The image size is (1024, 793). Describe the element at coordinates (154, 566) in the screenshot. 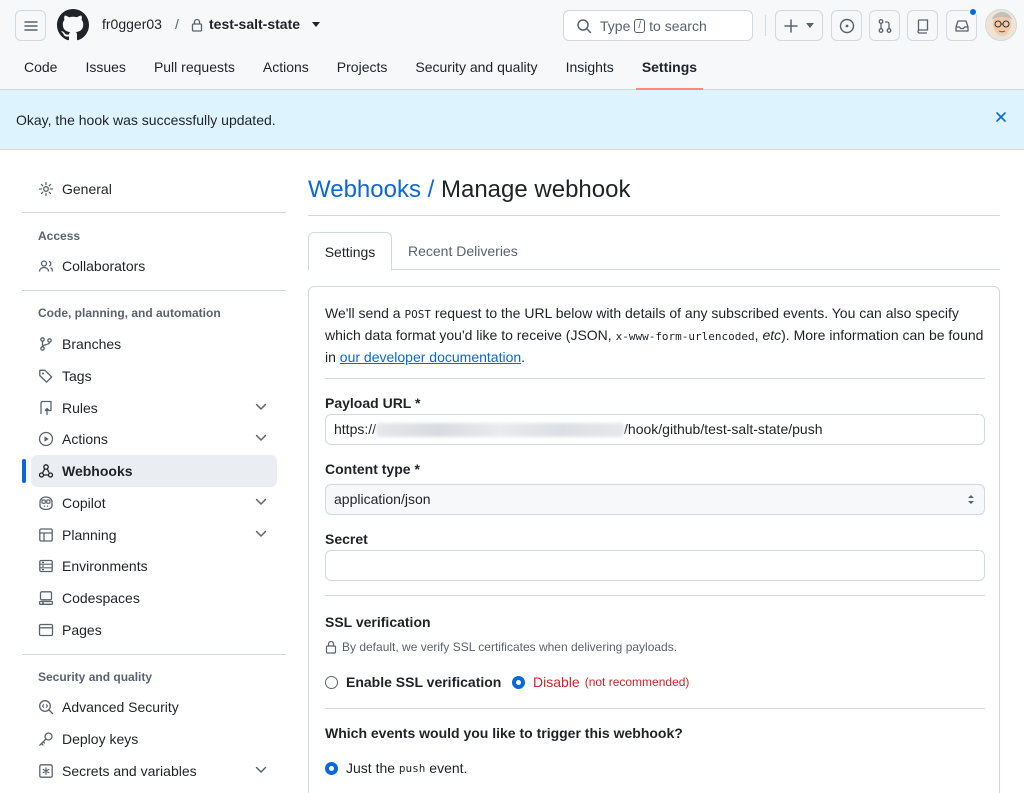

I see `sidebar-item-environments: Environments` at that location.